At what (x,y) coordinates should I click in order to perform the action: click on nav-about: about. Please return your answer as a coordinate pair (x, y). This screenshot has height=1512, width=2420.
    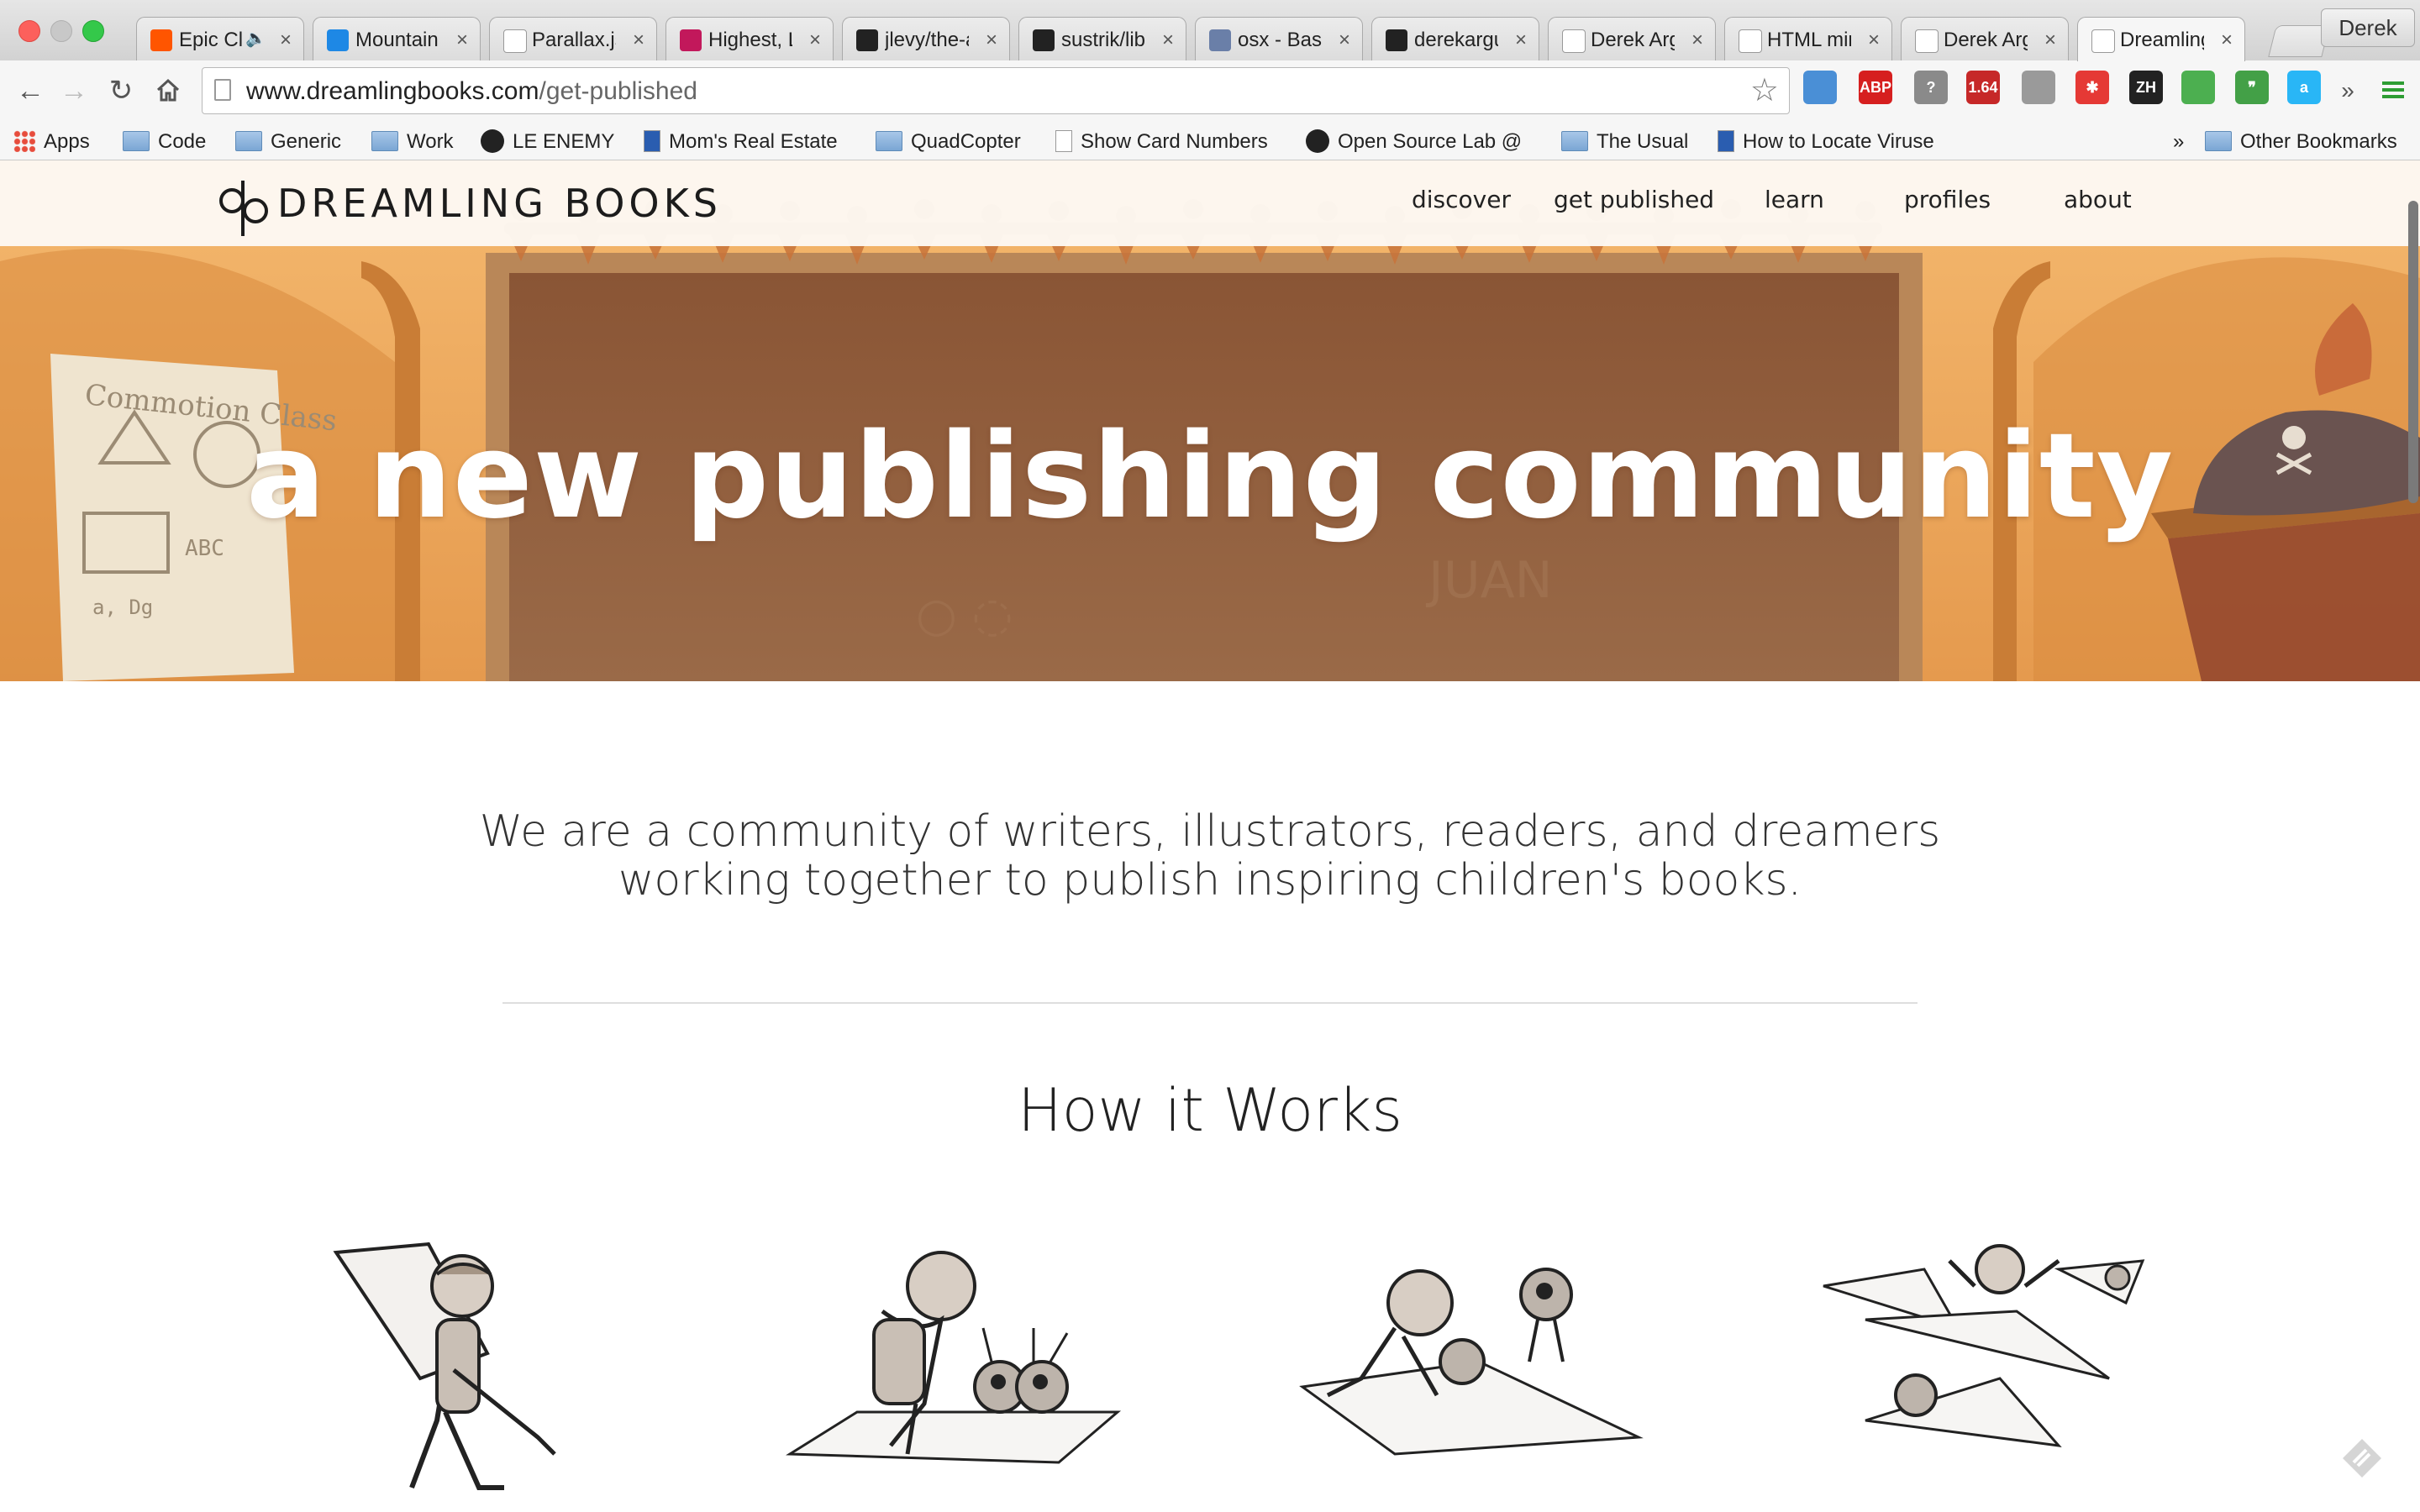
    Looking at the image, I should click on (2098, 199).